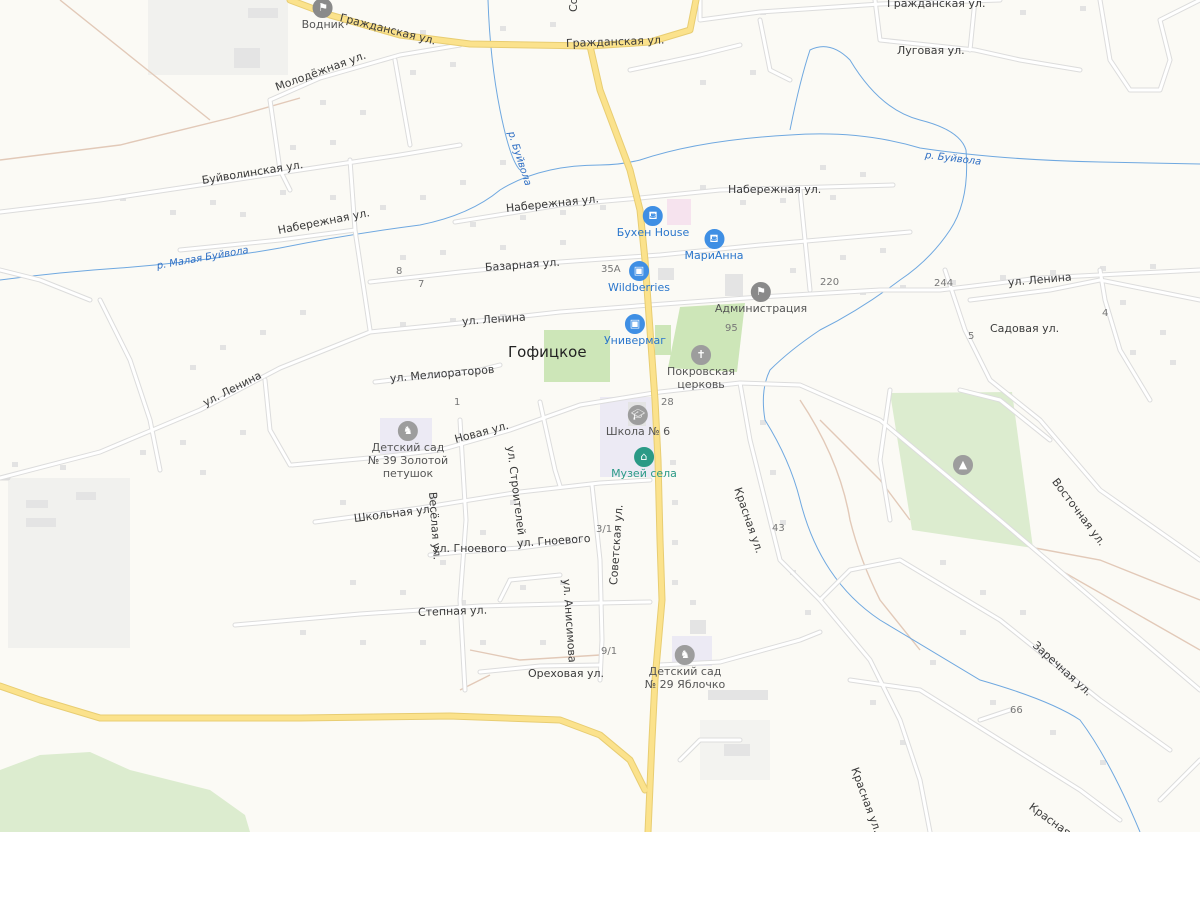 Image resolution: width=1200 pixels, height=900 pixels. Describe the element at coordinates (971, 336) in the screenshot. I see `house-number: 5` at that location.